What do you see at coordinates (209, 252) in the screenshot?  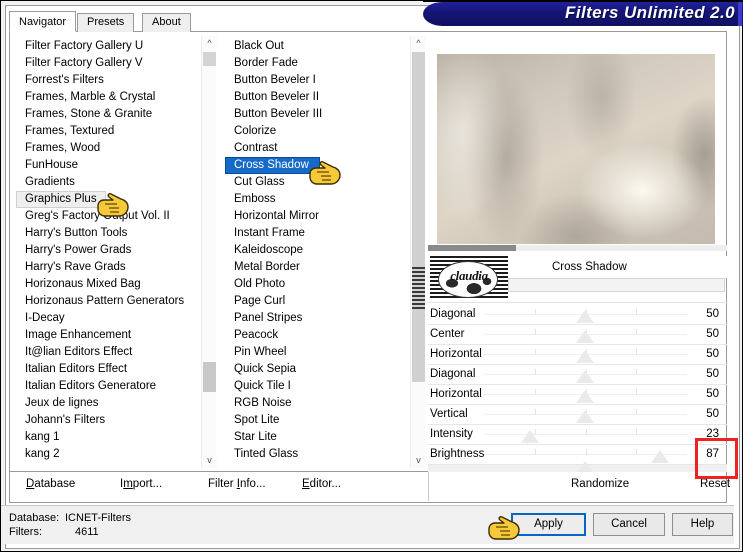 I see `category-list-scrollbar: ^ v` at bounding box center [209, 252].